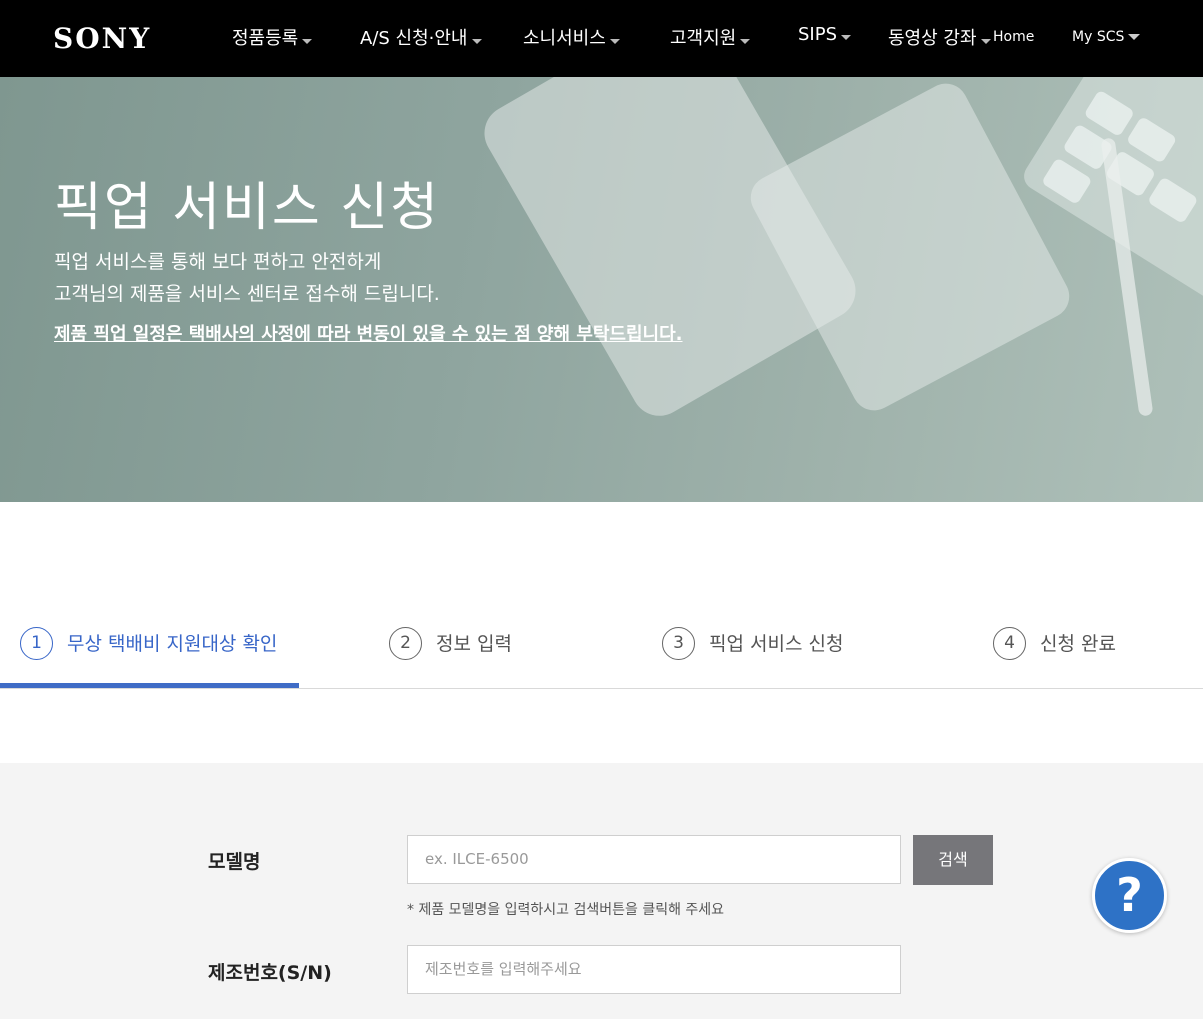 This screenshot has height=1019, width=1203. I want to click on active-step-underline, so click(149, 685).